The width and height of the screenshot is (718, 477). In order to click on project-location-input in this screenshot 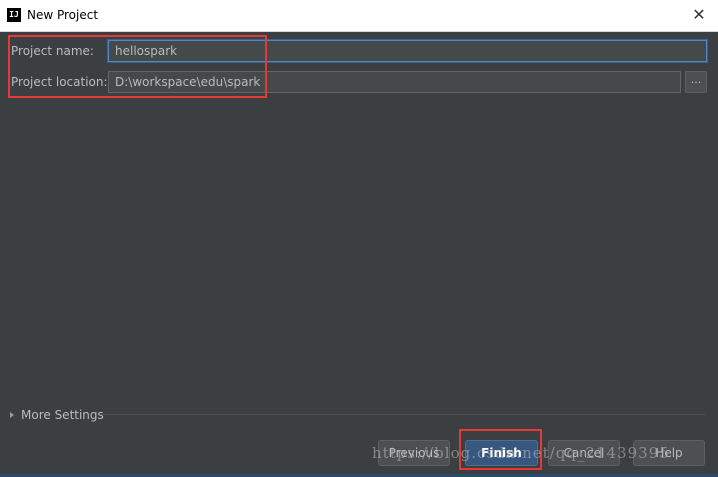, I will do `click(394, 82)`.